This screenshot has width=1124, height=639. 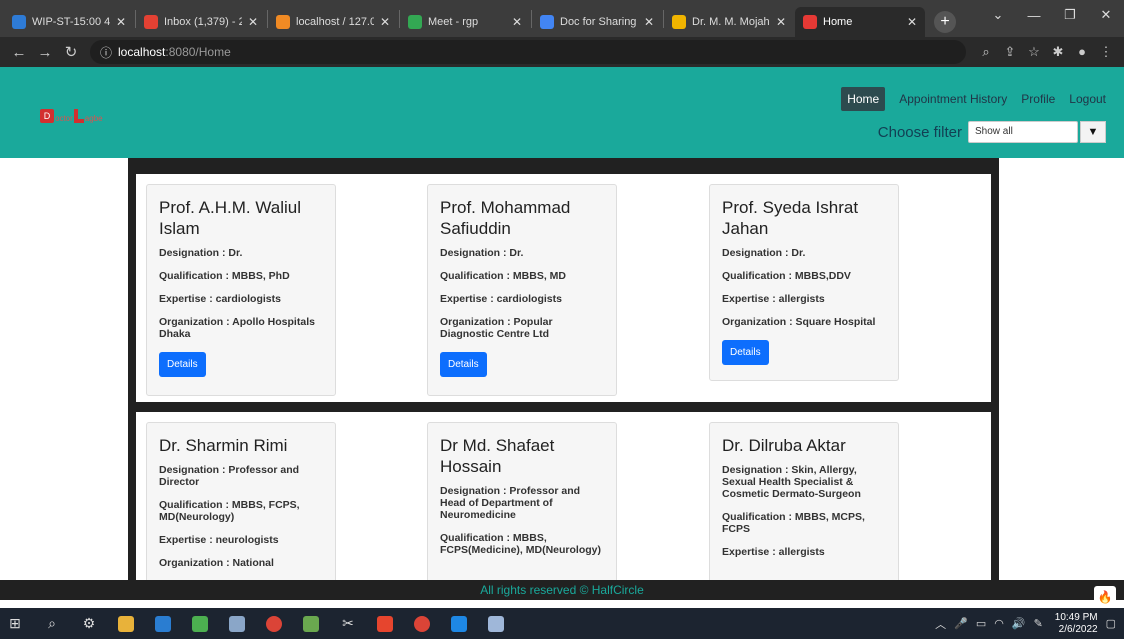 What do you see at coordinates (986, 52) in the screenshot?
I see `zoom-icon: ⌕` at bounding box center [986, 52].